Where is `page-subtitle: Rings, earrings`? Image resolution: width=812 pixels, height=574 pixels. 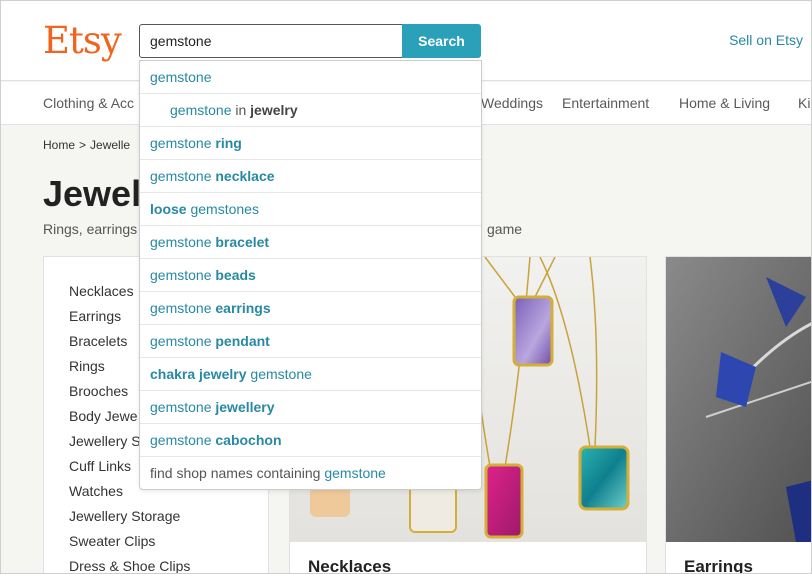 page-subtitle: Rings, earrings is located at coordinates (90, 229).